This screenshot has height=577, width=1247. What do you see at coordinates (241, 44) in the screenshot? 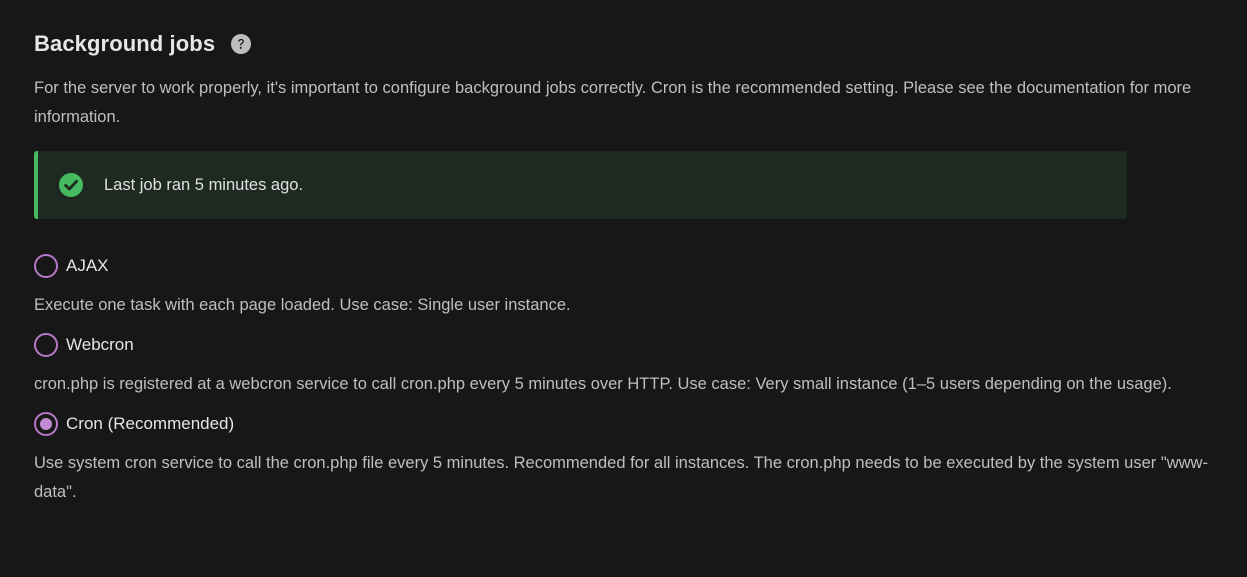
I see `question-circle-icon` at bounding box center [241, 44].